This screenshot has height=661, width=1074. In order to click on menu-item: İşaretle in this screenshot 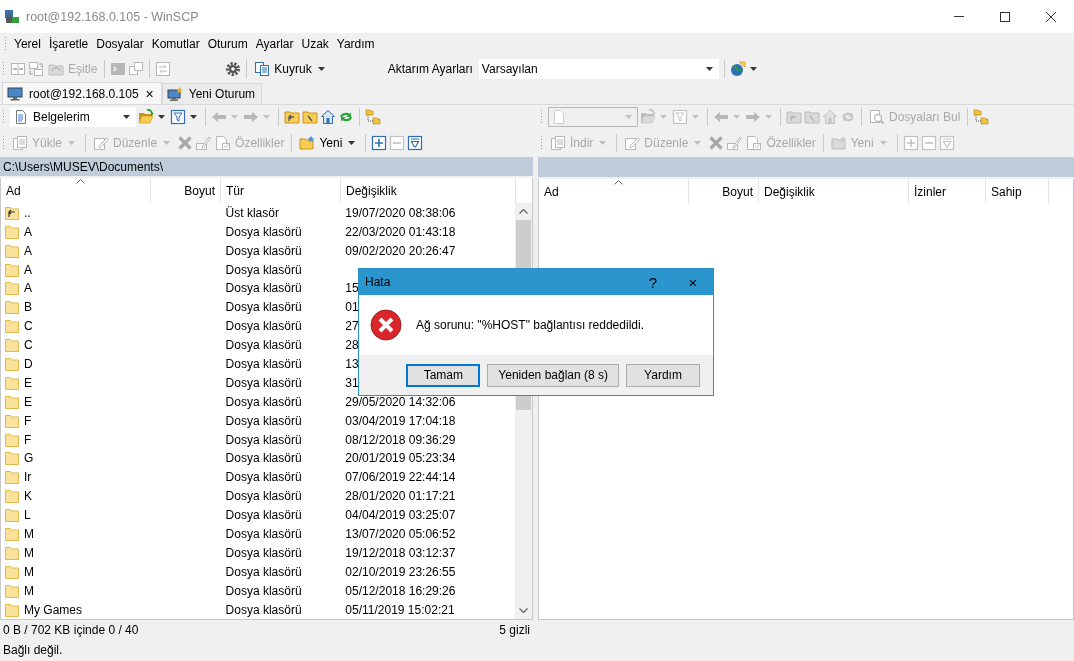, I will do `click(68, 44)`.